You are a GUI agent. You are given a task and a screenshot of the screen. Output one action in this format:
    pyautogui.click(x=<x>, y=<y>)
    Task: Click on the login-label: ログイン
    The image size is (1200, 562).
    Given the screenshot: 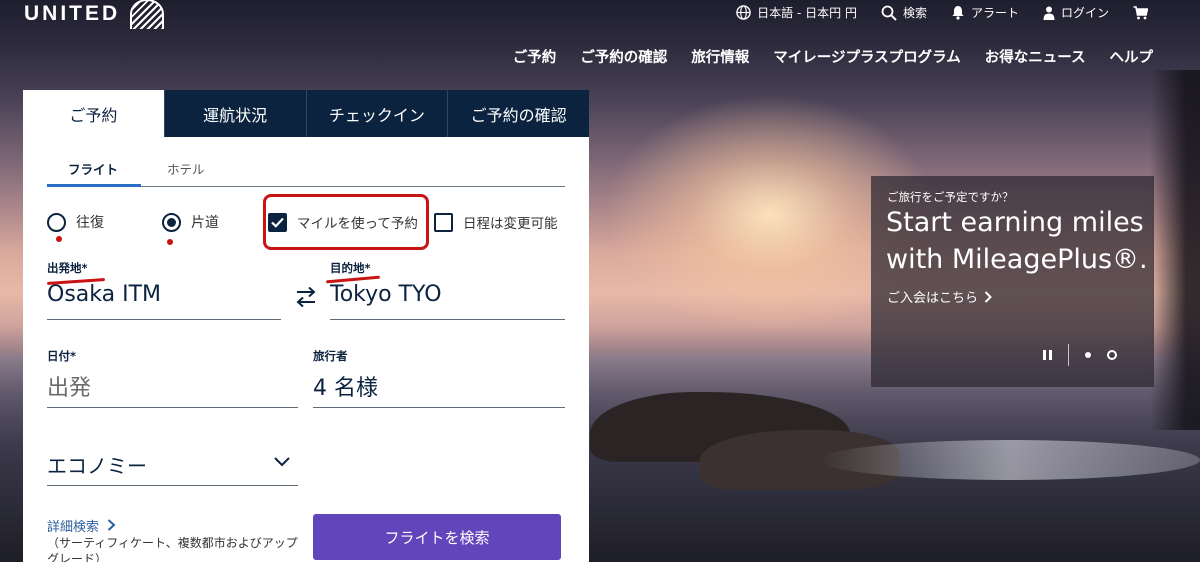 What is the action you would take?
    pyautogui.click(x=1084, y=13)
    